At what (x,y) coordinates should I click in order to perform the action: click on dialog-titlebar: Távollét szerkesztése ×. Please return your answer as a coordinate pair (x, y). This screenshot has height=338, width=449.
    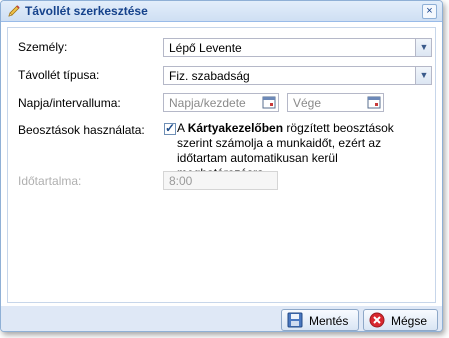
    Looking at the image, I should click on (221, 11).